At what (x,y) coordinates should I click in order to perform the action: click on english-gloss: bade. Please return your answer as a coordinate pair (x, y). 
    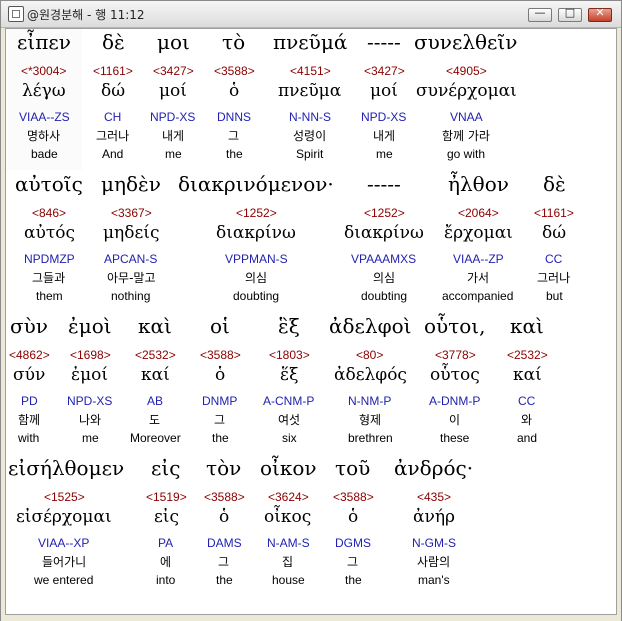
    Looking at the image, I should click on (44, 154).